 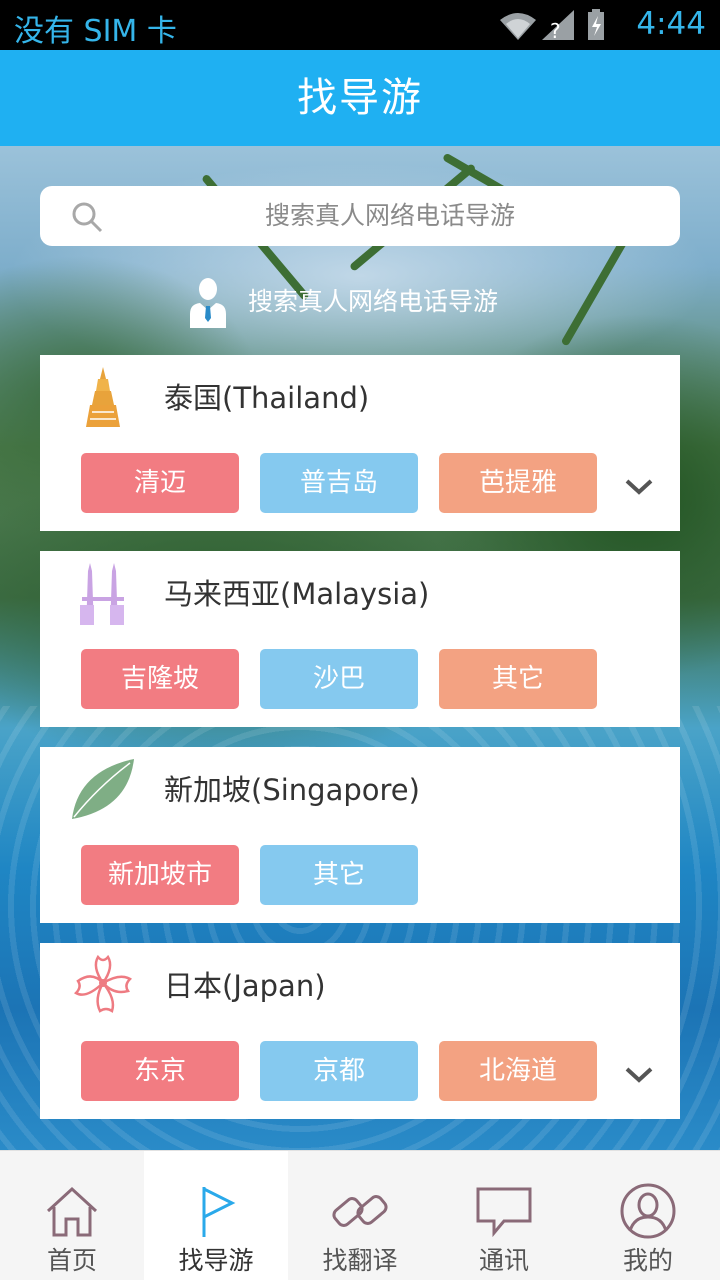 I want to click on city-tag: 芭提雅, so click(x=518, y=483).